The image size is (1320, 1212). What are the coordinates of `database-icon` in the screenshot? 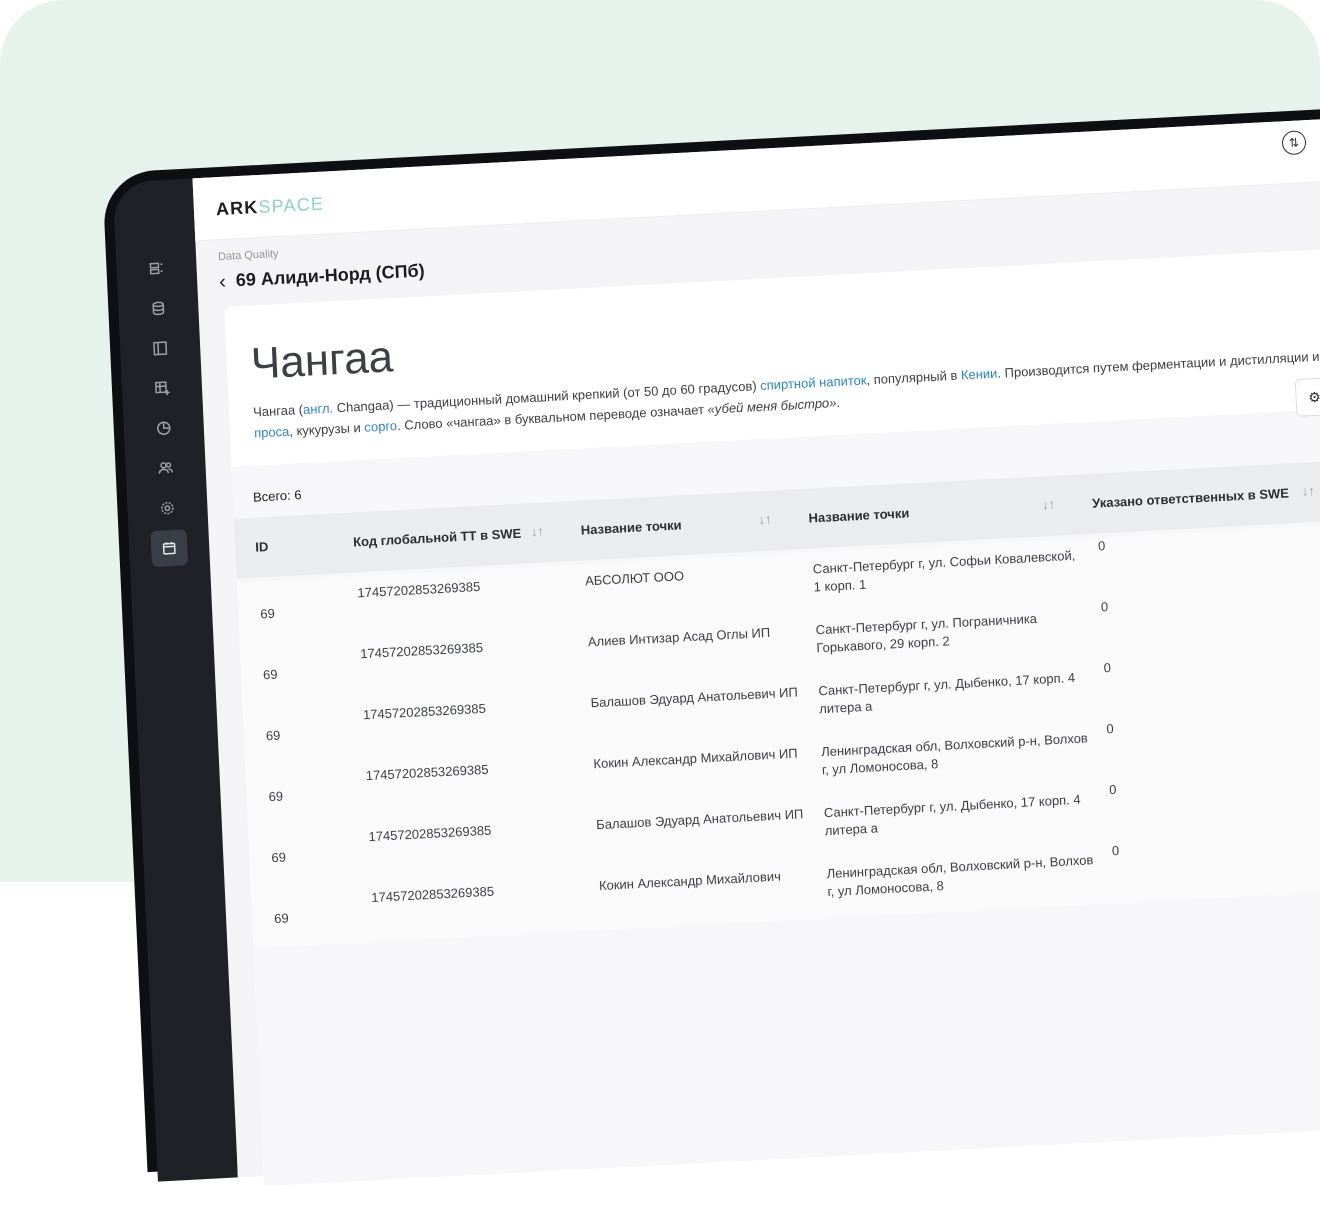 It's located at (158, 308).